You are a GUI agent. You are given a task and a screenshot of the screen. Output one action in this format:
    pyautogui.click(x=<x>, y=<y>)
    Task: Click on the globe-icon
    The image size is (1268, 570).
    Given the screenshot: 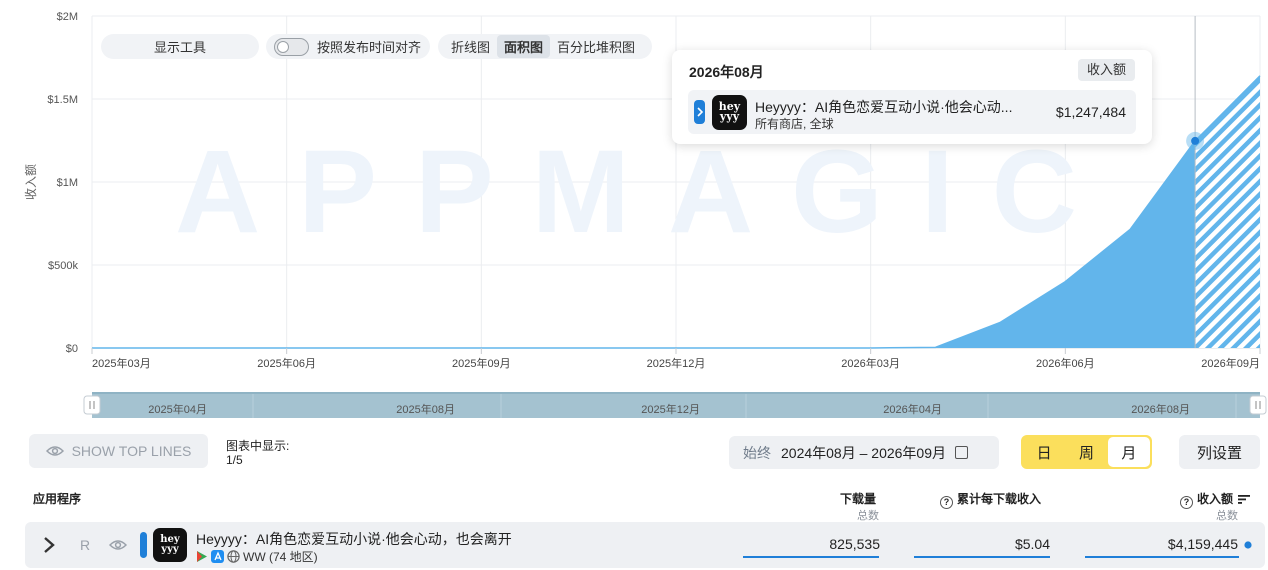 What is the action you would take?
    pyautogui.click(x=233, y=556)
    